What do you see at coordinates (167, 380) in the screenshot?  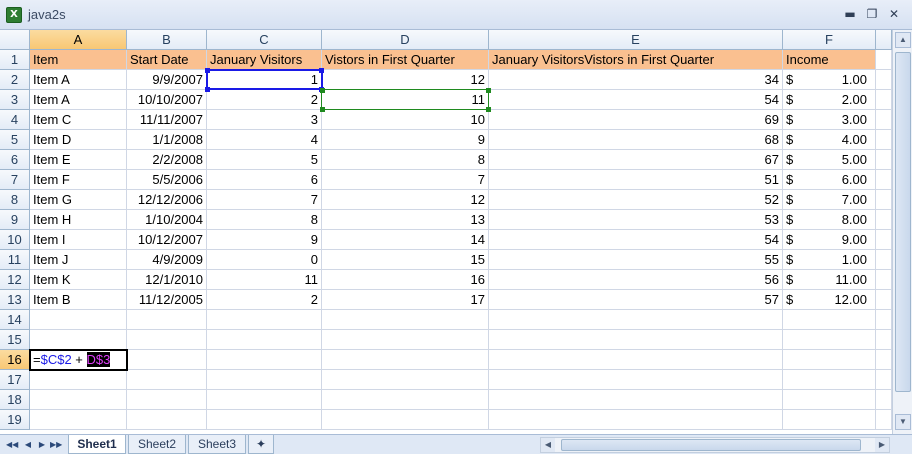 I see `cell-b17` at bounding box center [167, 380].